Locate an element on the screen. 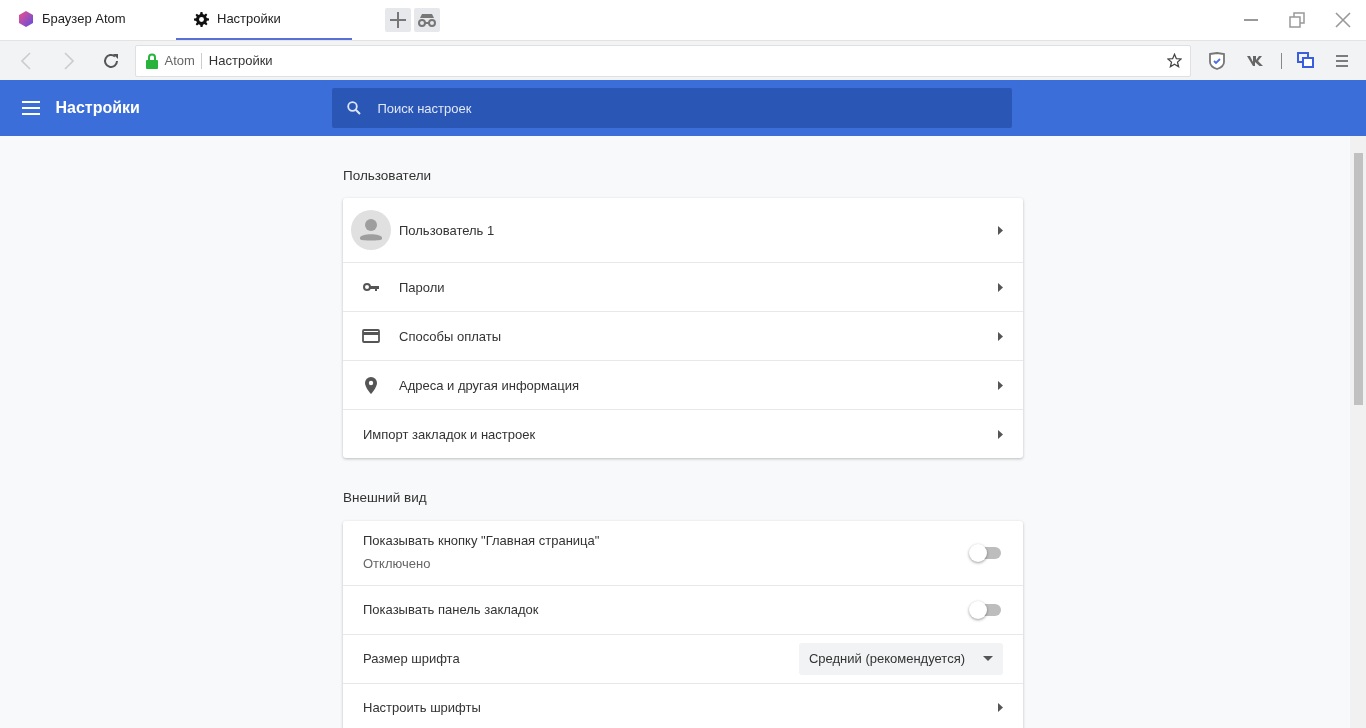  incognito-icon is located at coordinates (426, 20).